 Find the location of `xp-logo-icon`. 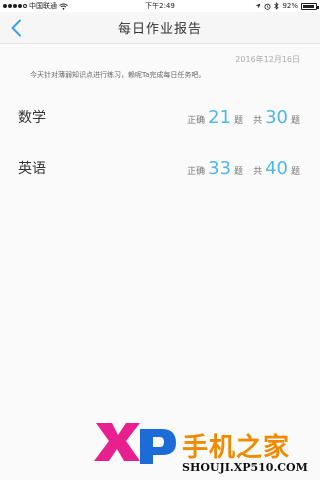

xp-logo-icon is located at coordinates (135, 443).